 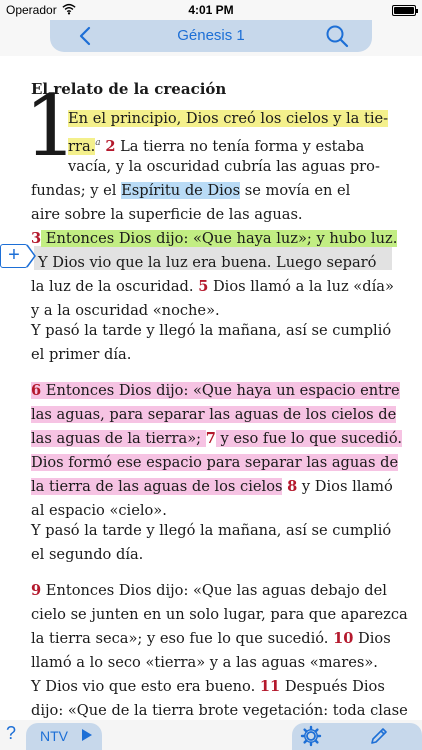 What do you see at coordinates (345, 486) in the screenshot?
I see `verse-text: y Dios llamó` at bounding box center [345, 486].